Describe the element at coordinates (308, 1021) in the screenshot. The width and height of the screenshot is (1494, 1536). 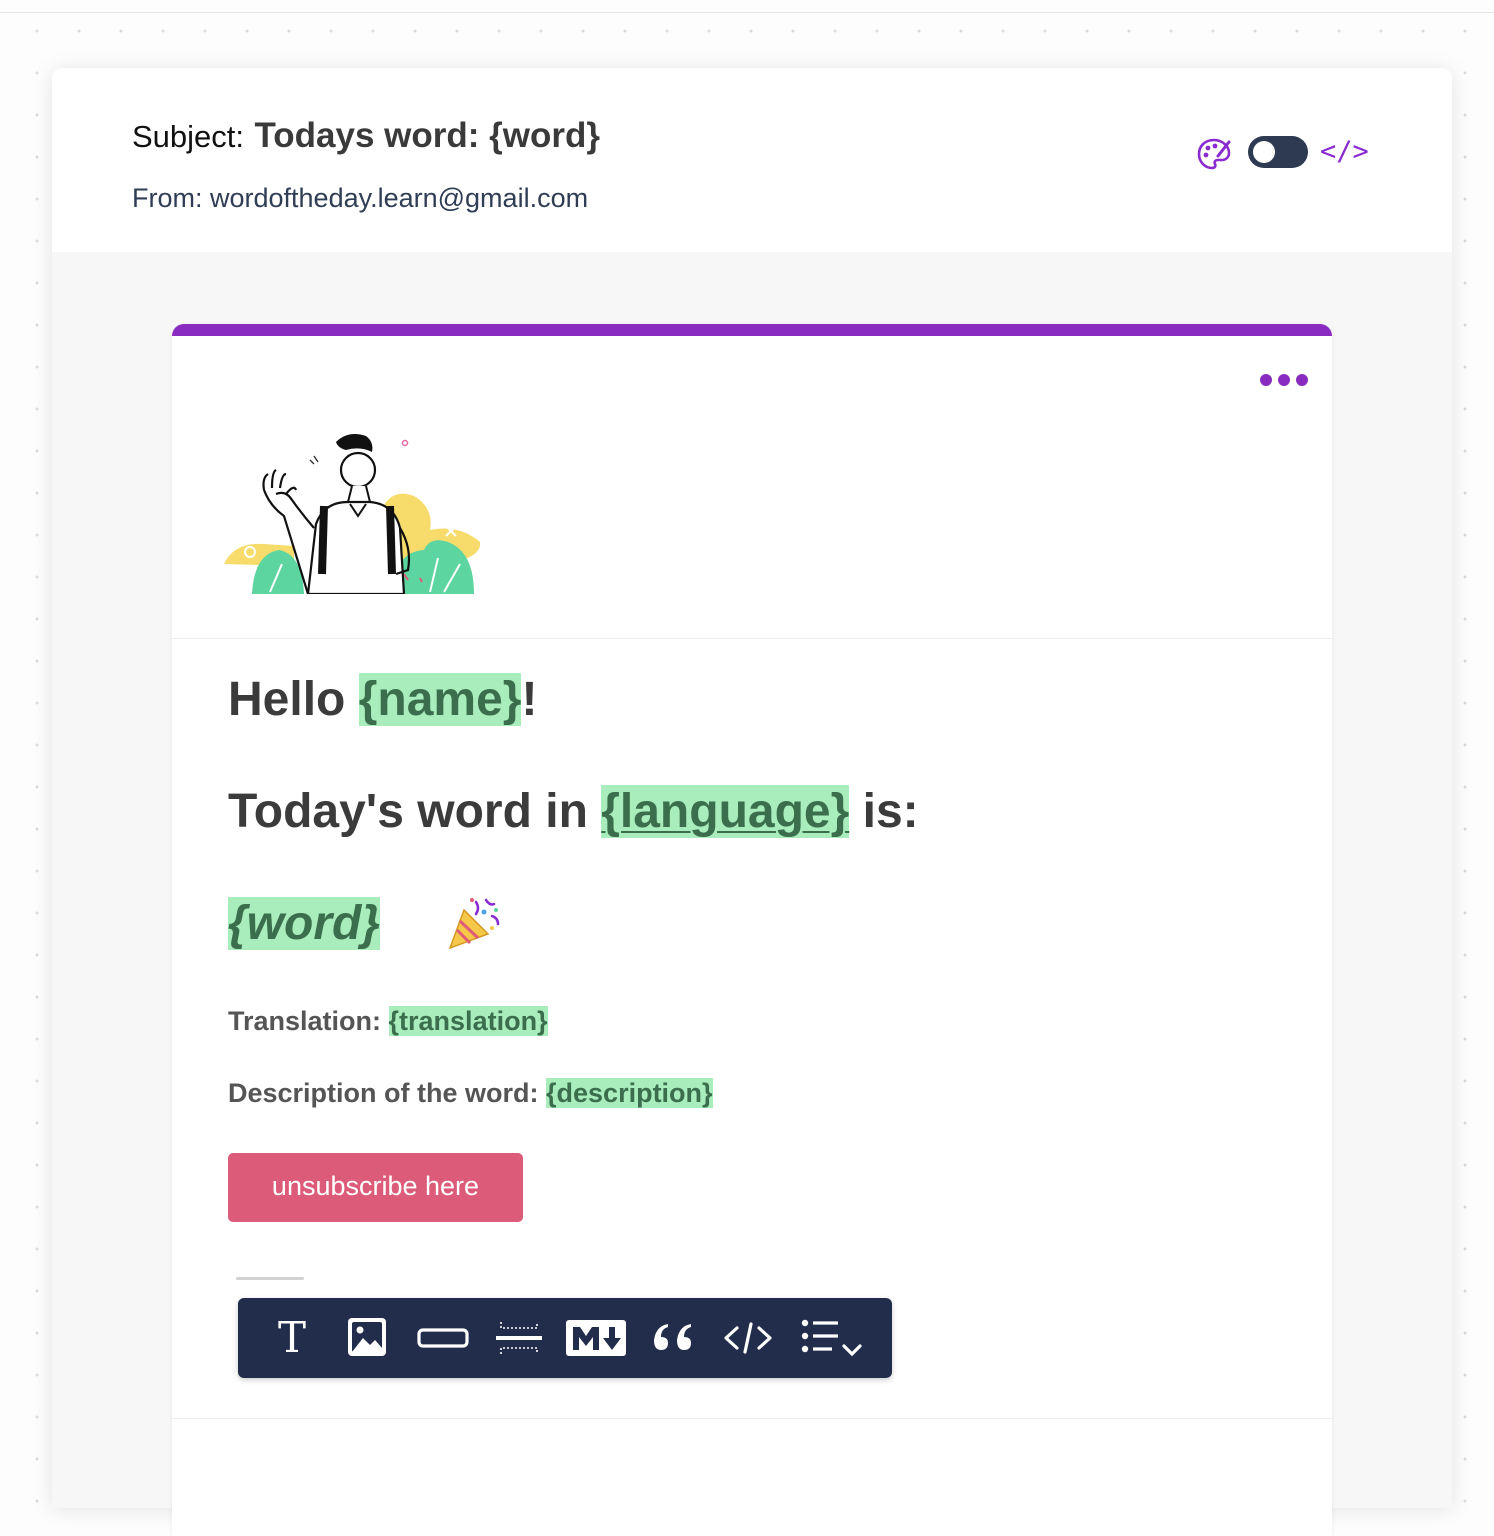
I see `translation-label: Translation:` at that location.